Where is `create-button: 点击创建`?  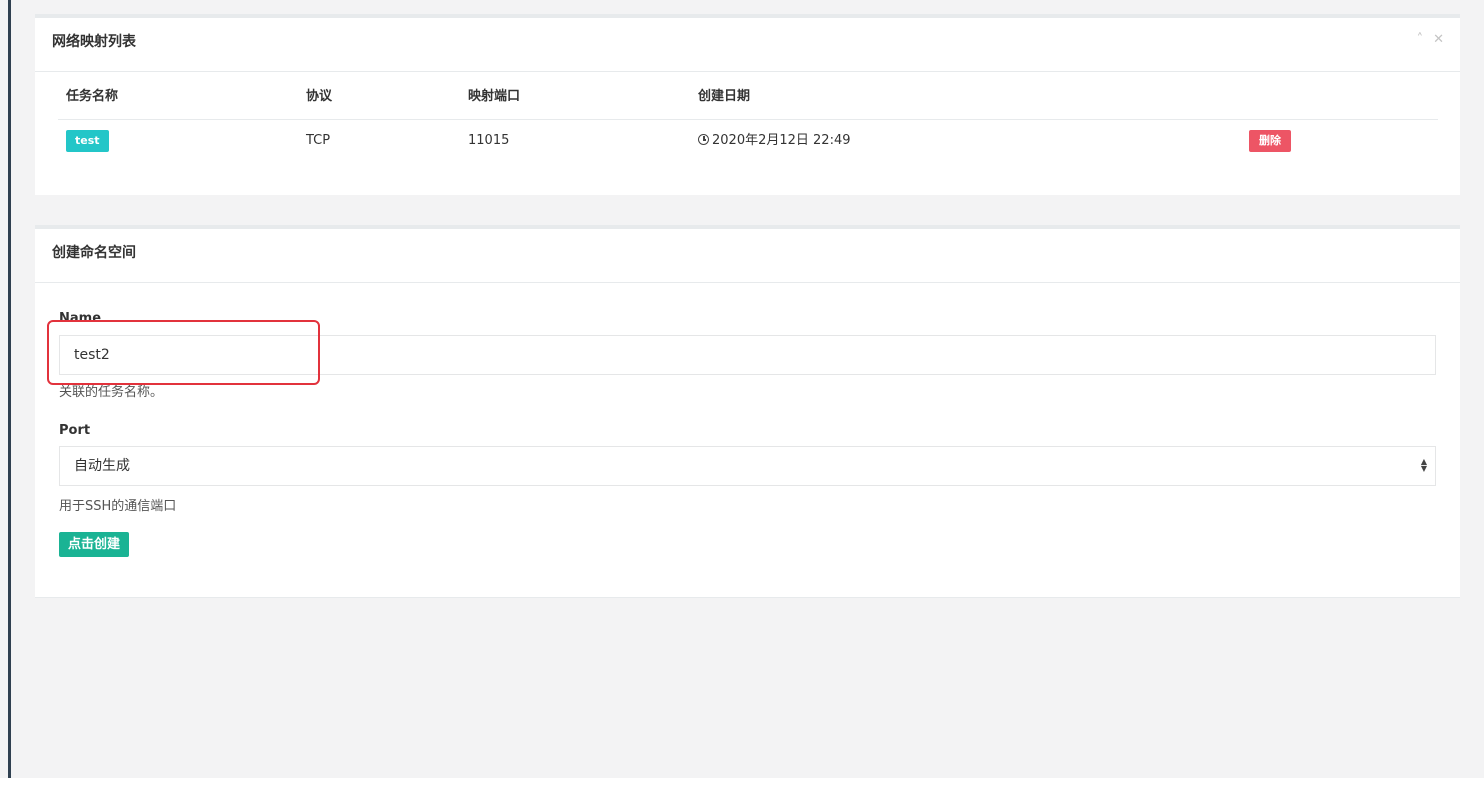 create-button: 点击创建 is located at coordinates (94, 544).